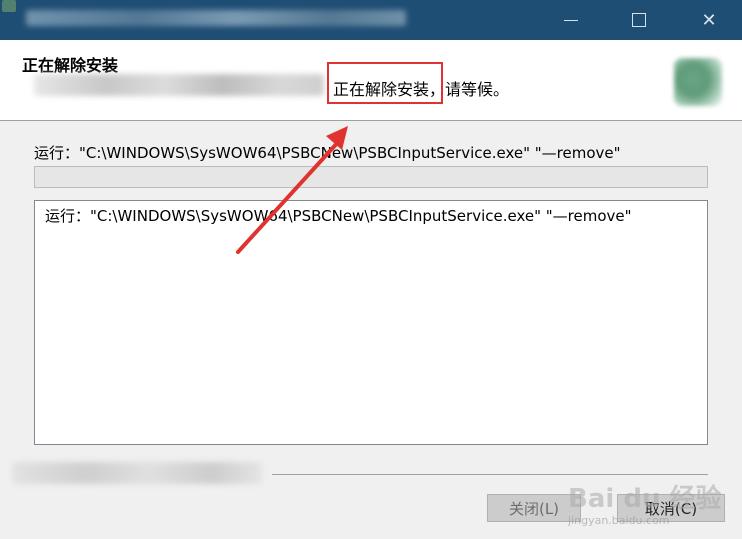 Image resolution: width=742 pixels, height=539 pixels. What do you see at coordinates (216, 18) in the screenshot?
I see `window-title-redacted` at bounding box center [216, 18].